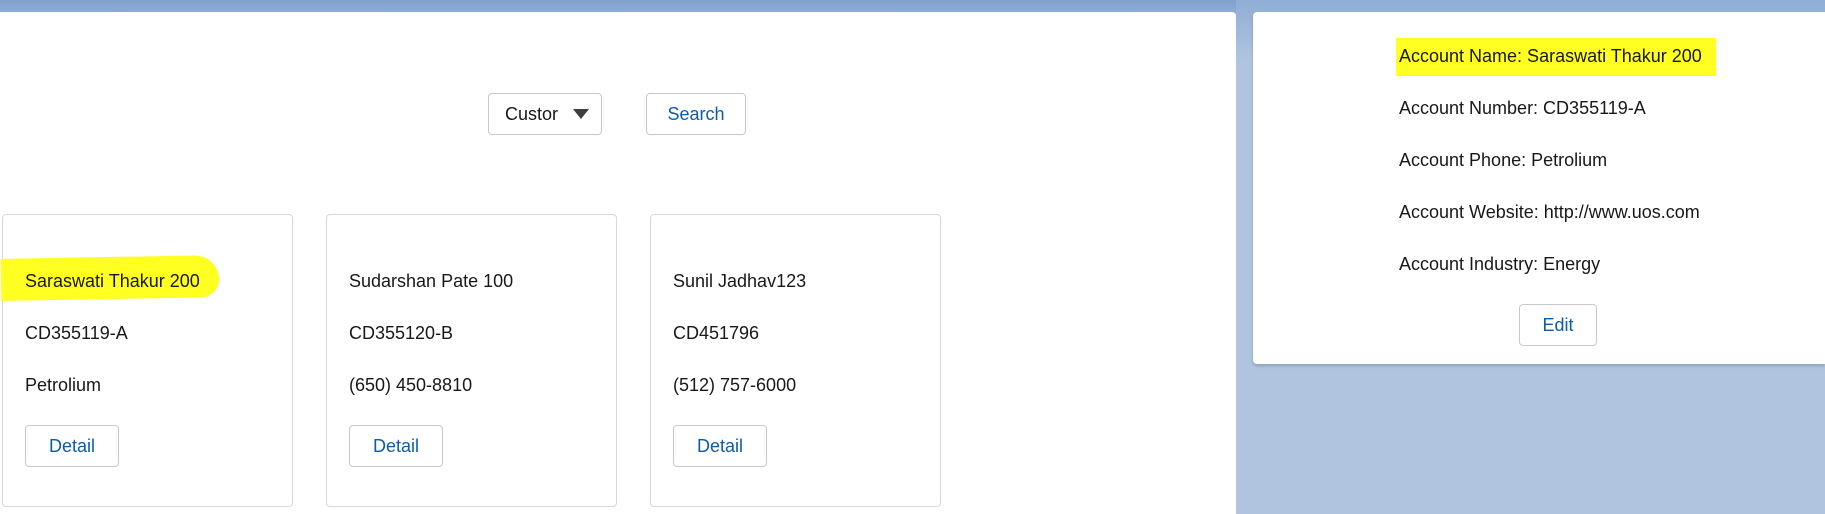  Describe the element at coordinates (696, 114) in the screenshot. I see `search-button: Search` at that location.